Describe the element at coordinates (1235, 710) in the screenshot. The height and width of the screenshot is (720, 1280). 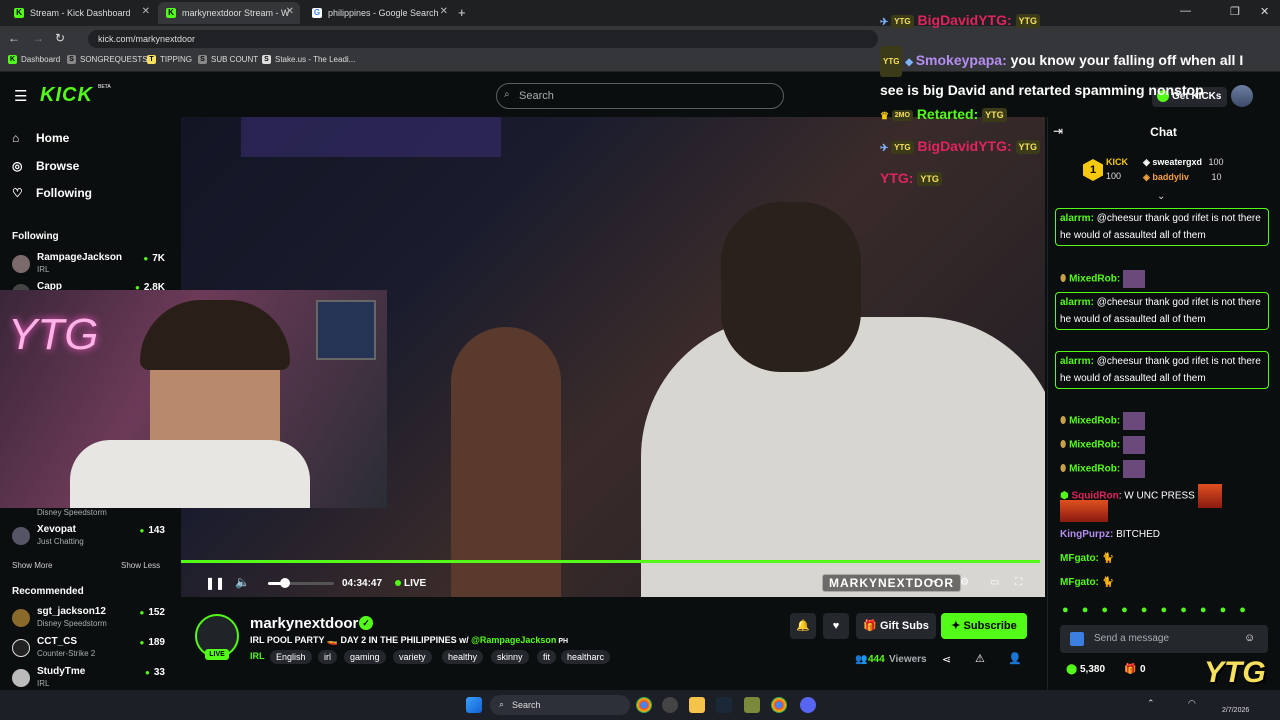
I see `taskbar-date: 2/7/2026` at that location.